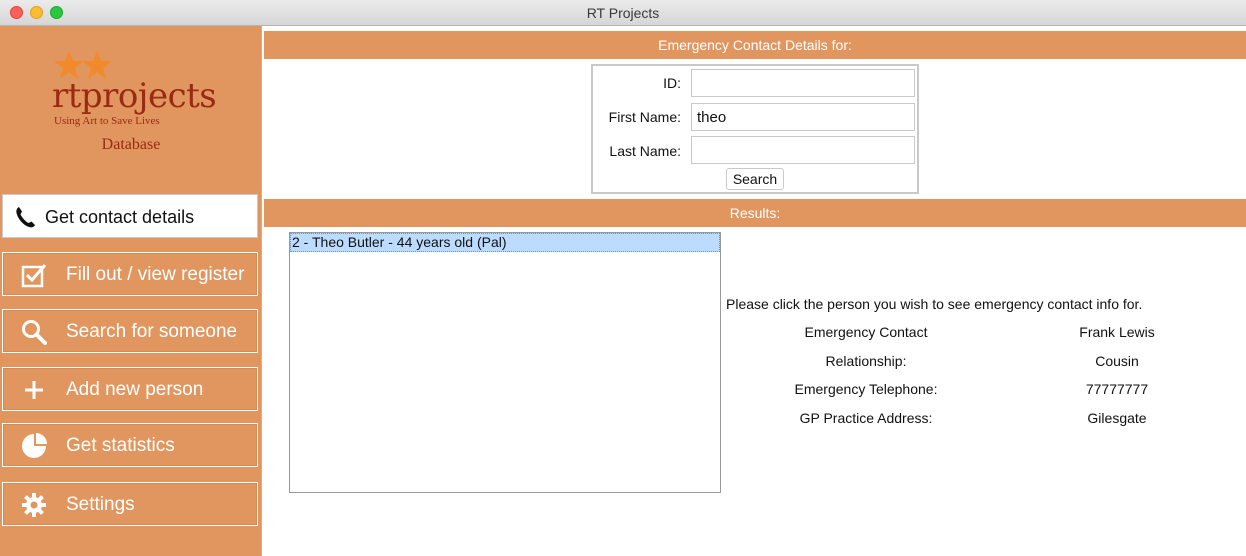 The image size is (1246, 556). What do you see at coordinates (866, 361) in the screenshot?
I see `relationship-label: Relationship:` at bounding box center [866, 361].